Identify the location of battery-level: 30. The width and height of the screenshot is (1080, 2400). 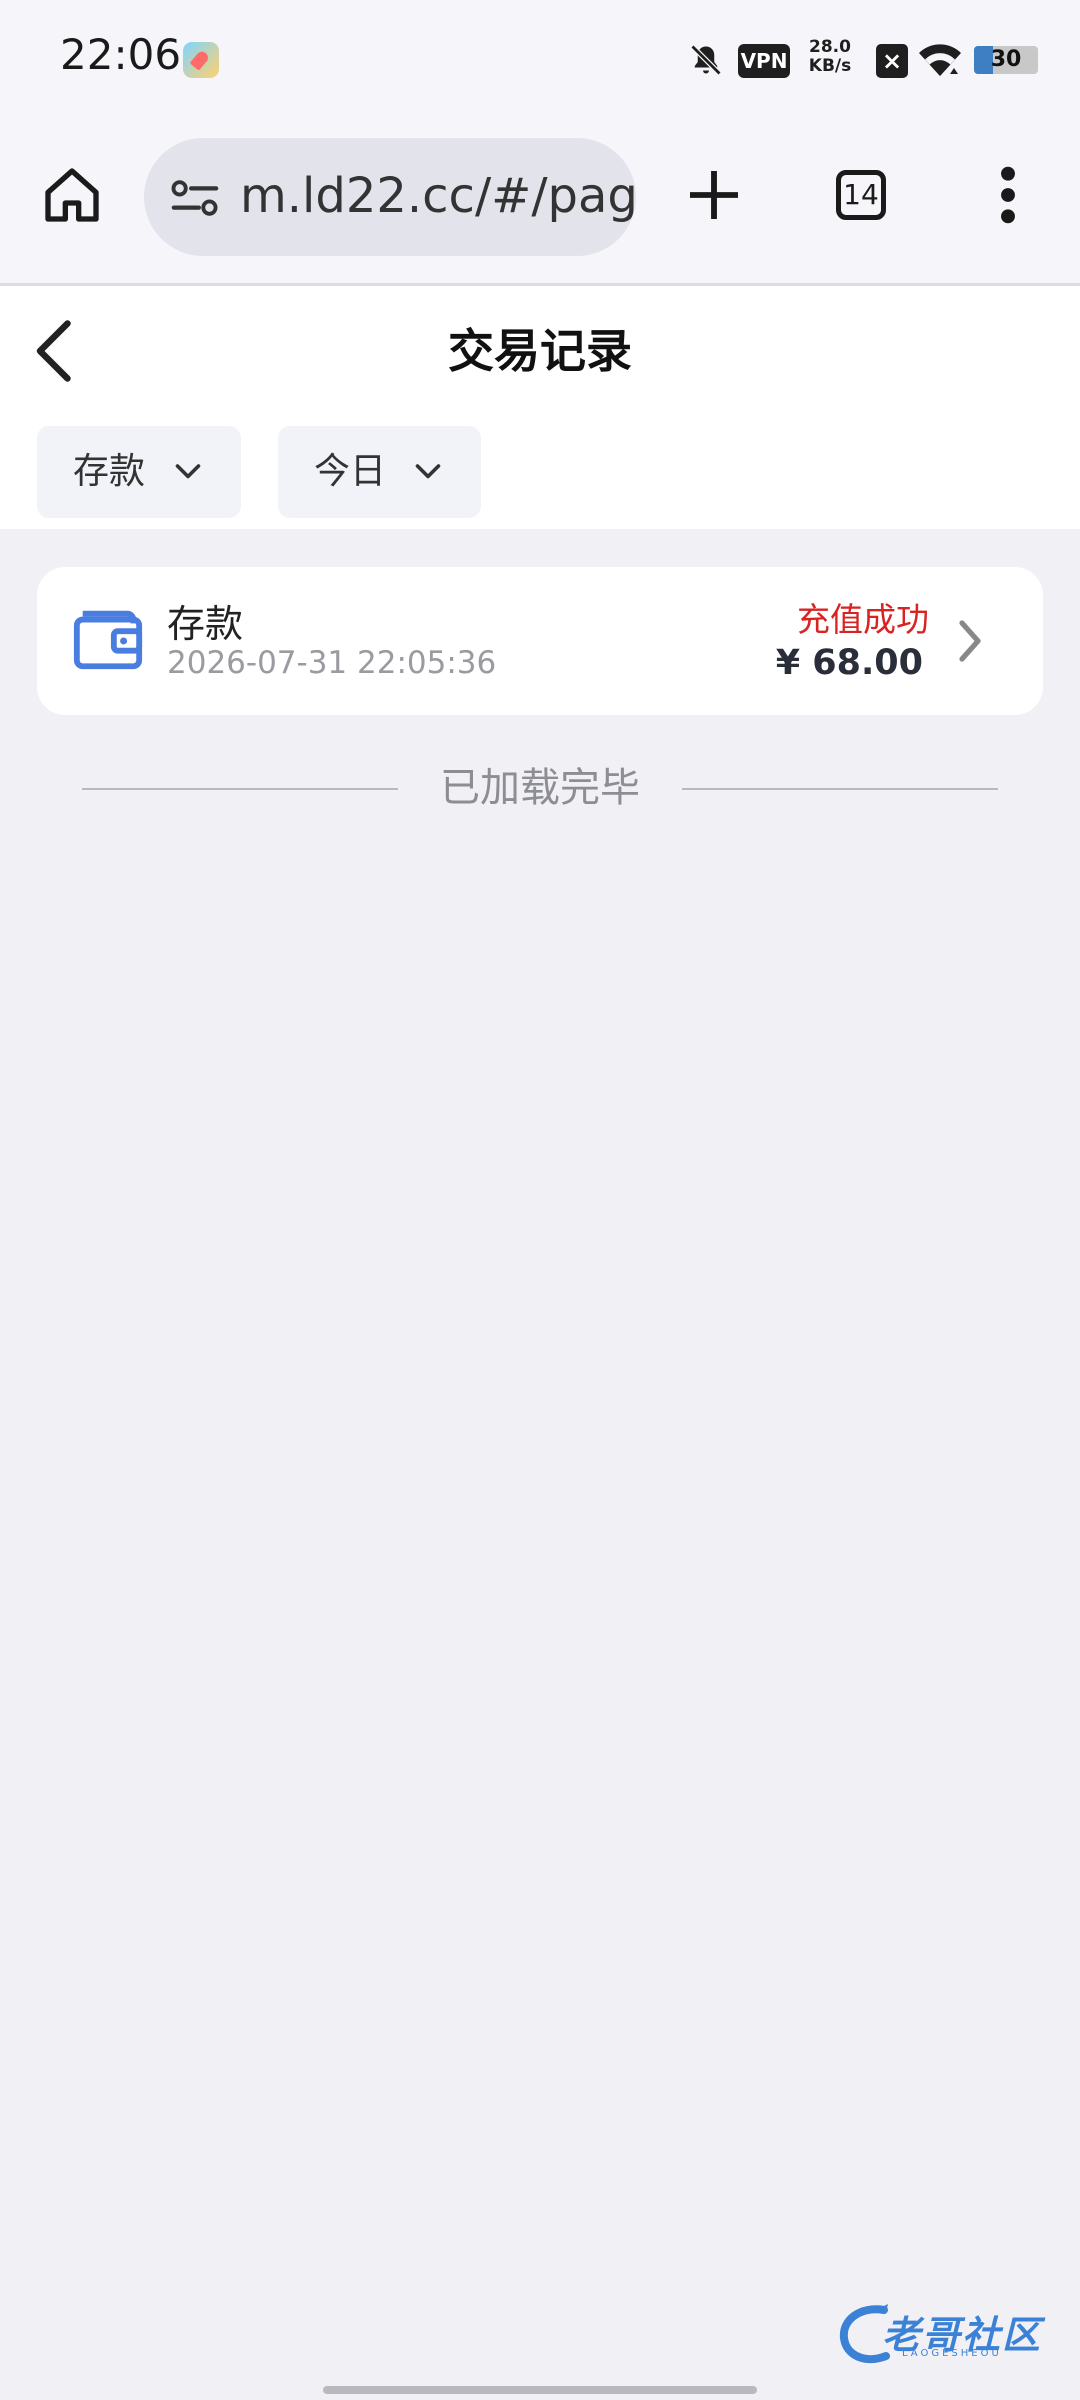
(1006, 59).